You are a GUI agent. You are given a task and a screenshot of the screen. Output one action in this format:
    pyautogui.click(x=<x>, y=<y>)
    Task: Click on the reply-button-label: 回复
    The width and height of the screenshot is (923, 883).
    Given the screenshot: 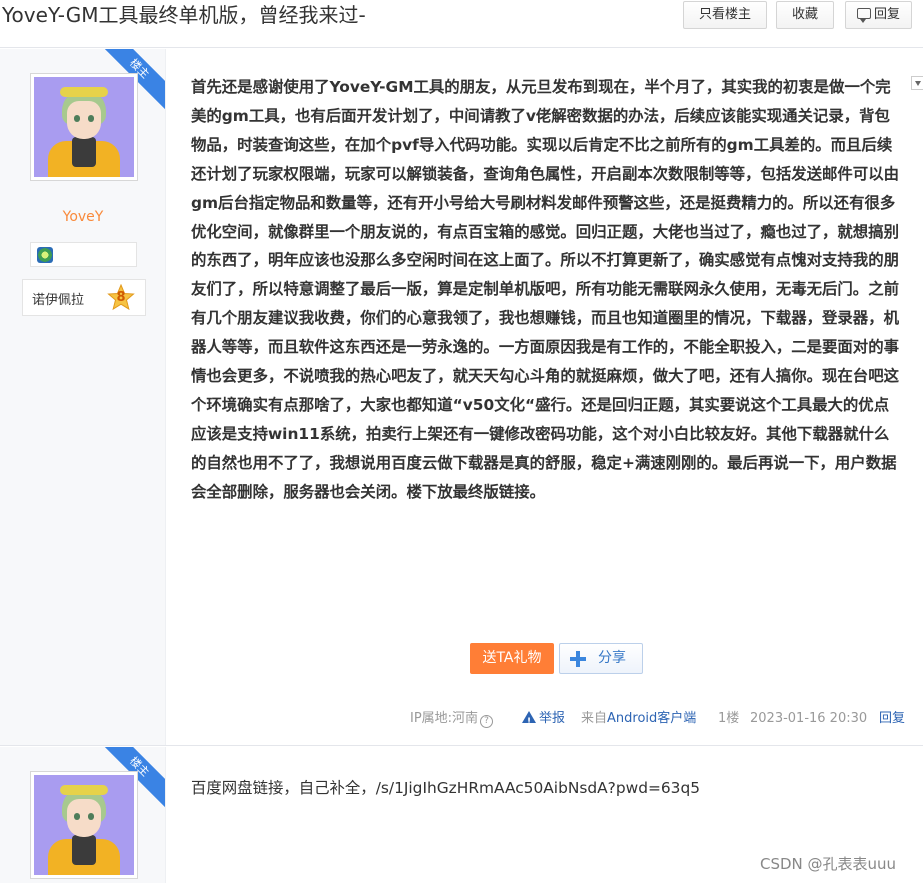 What is the action you would take?
    pyautogui.click(x=886, y=14)
    